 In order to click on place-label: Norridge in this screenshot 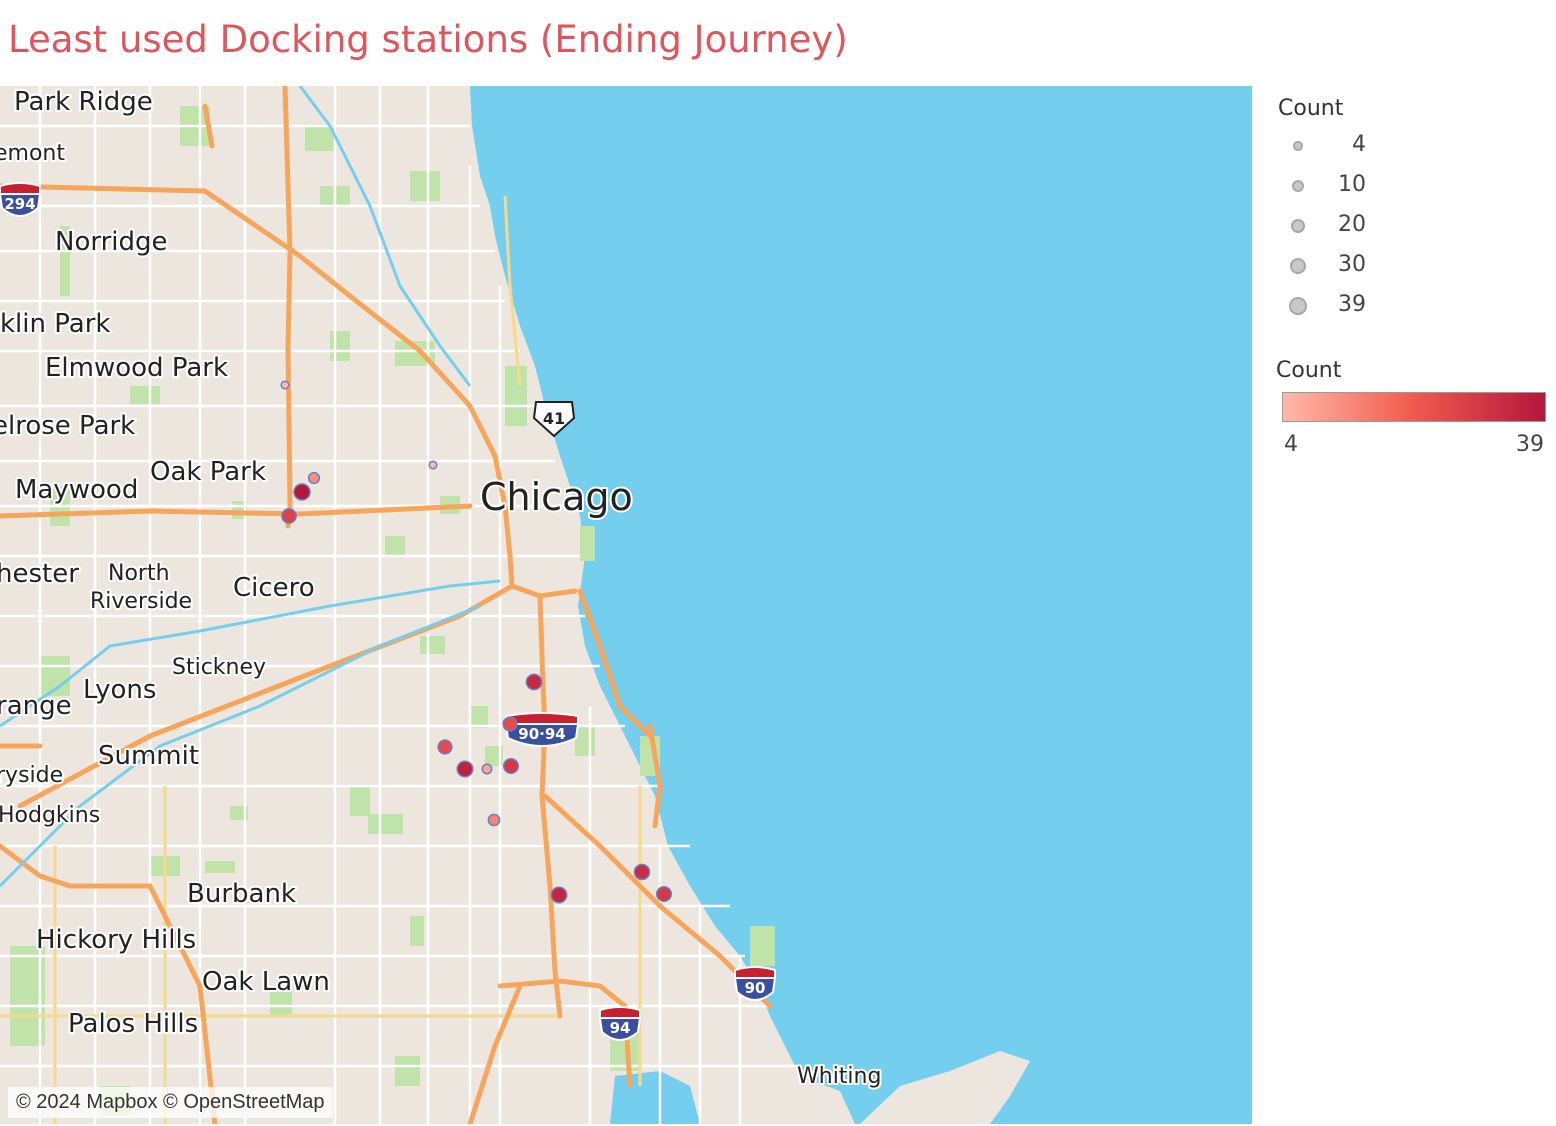, I will do `click(111, 242)`.